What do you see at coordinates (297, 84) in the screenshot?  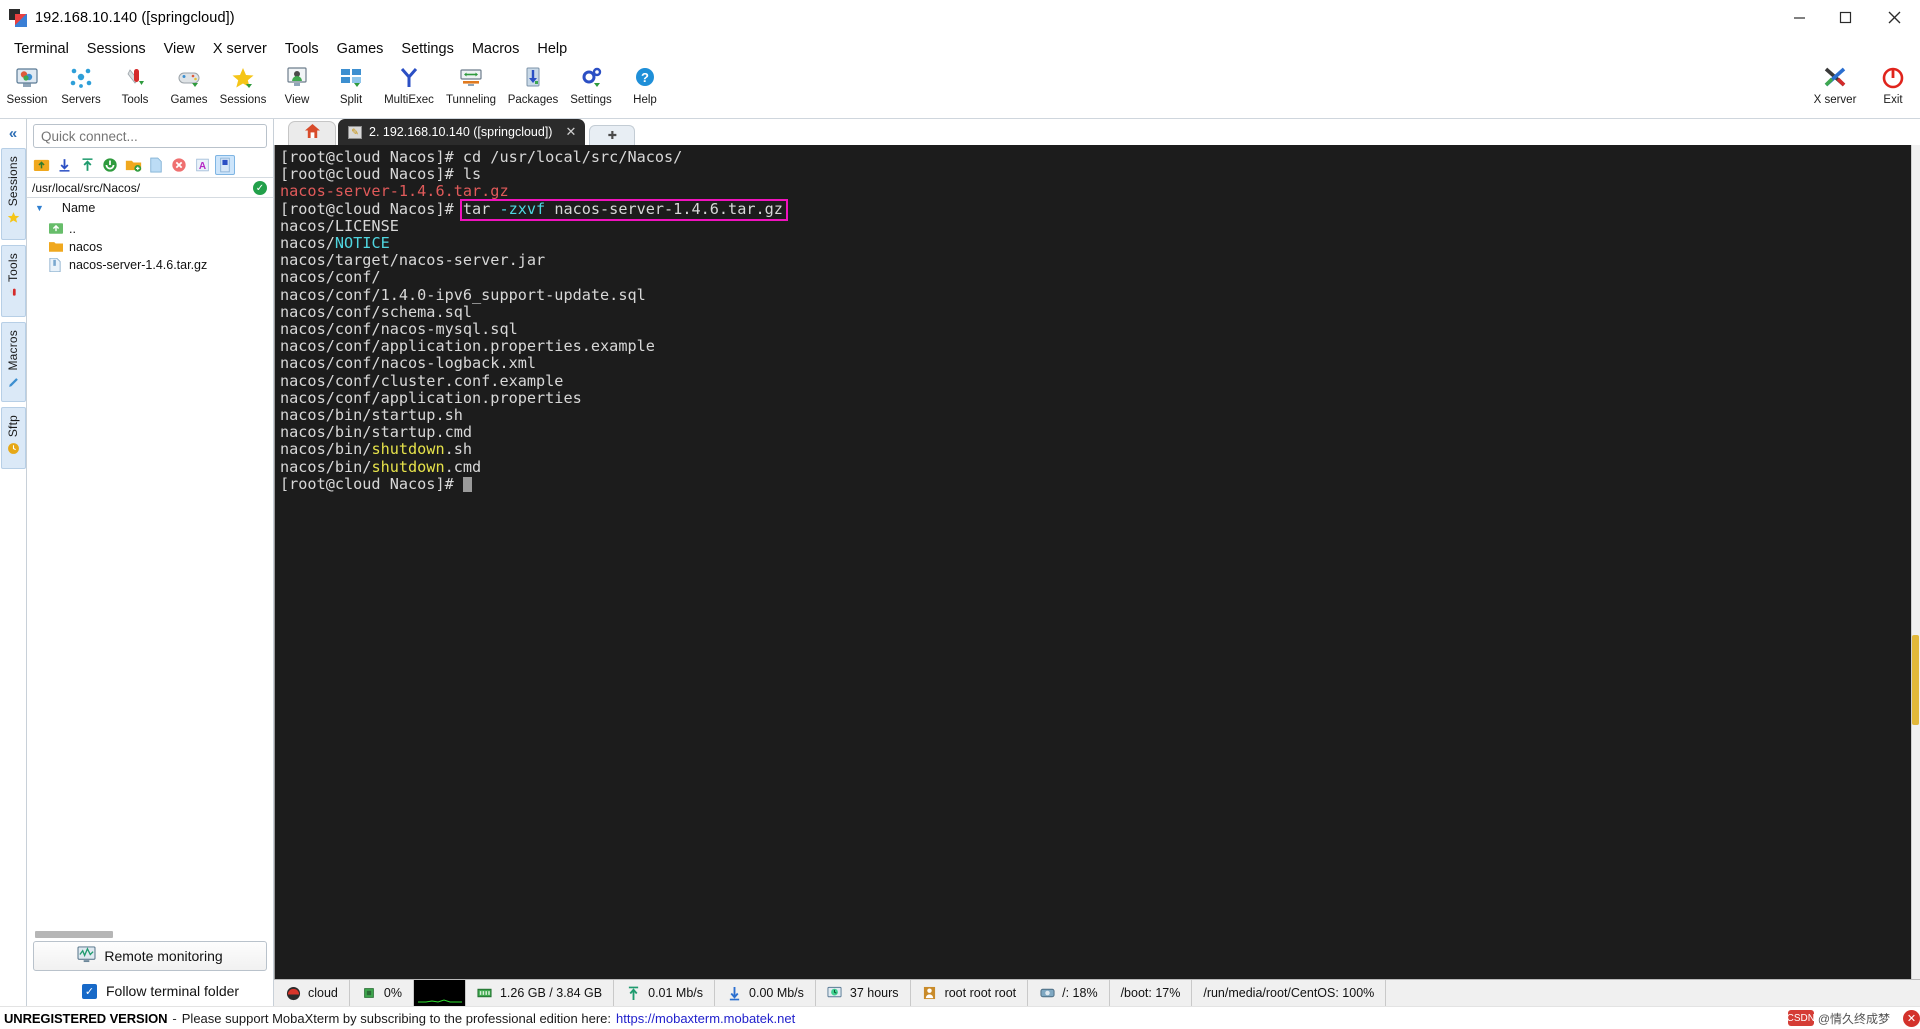 I see `toolbar-button-view: View` at bounding box center [297, 84].